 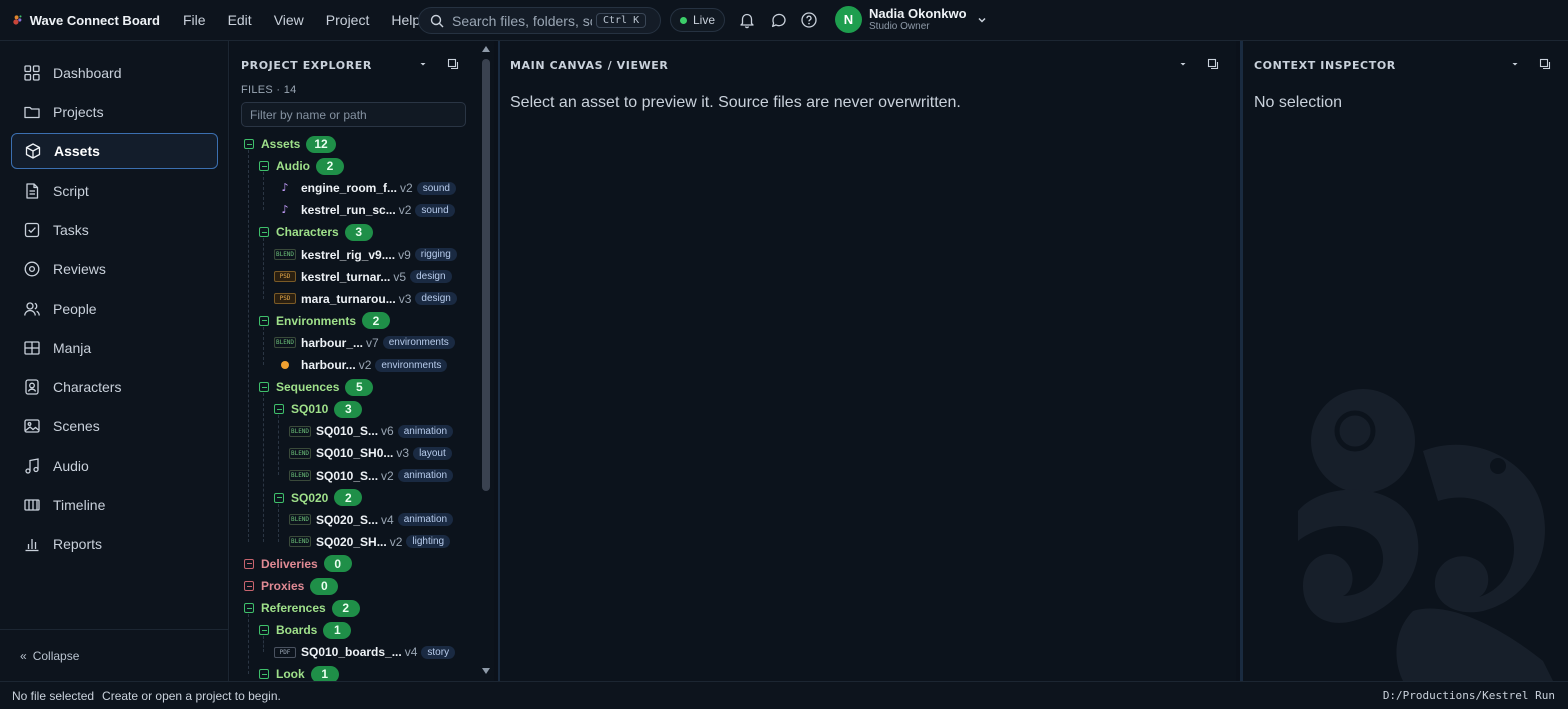 I want to click on folder-name: Sequences, so click(x=308, y=387).